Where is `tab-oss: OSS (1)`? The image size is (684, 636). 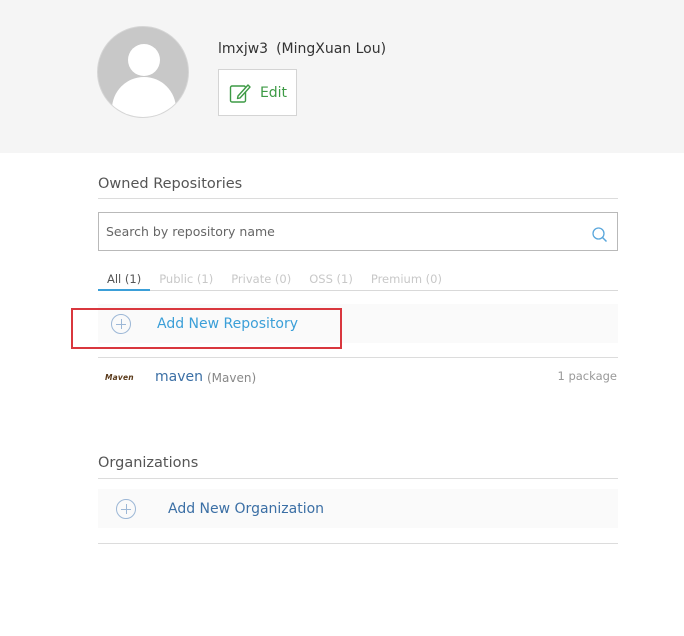
tab-oss: OSS (1) is located at coordinates (331, 280).